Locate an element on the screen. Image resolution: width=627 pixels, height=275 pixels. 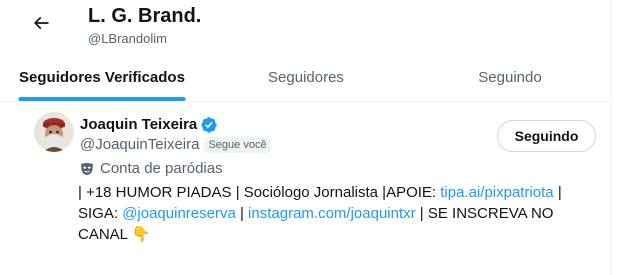
tab-followers: Seguidores is located at coordinates (306, 77).